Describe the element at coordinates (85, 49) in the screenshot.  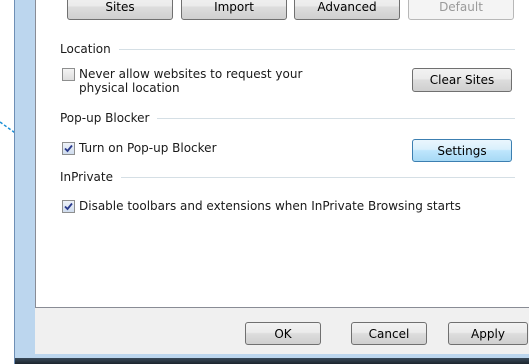
I see `location-header-label: Location` at that location.